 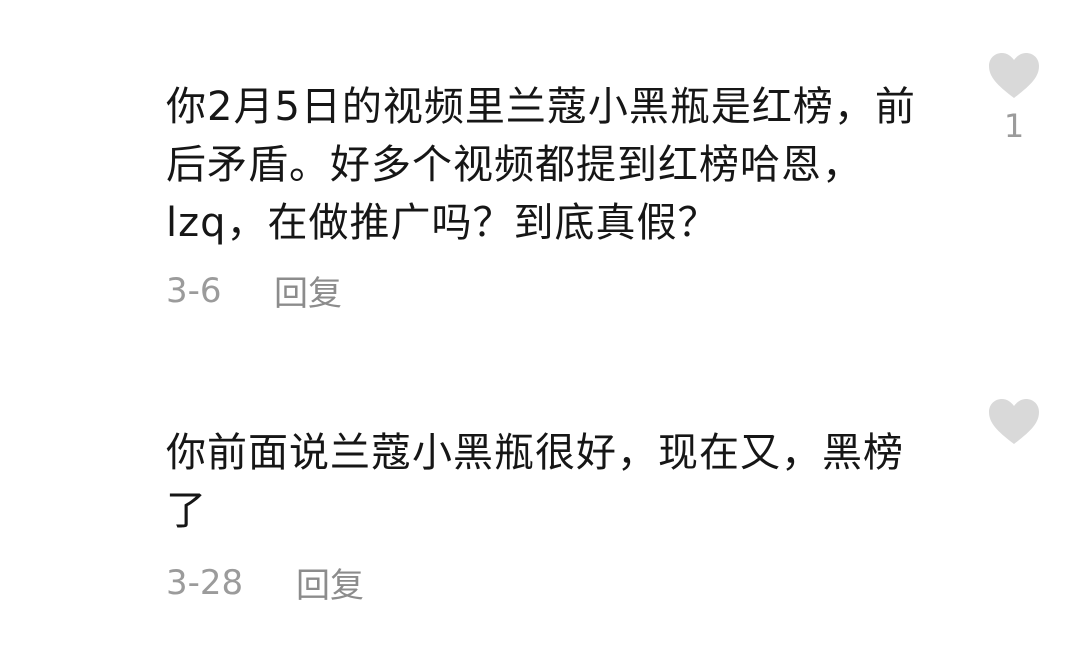 I want to click on comment-text-line: lzq，在做推广吗？到底真假？, so click(x=442, y=223).